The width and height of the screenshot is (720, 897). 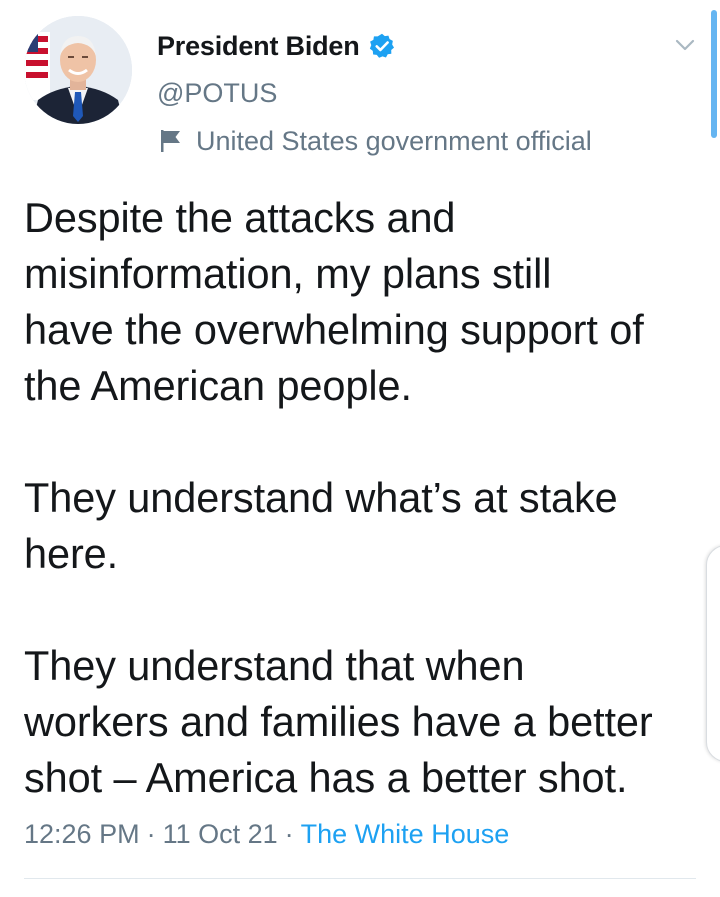 I want to click on author-handle: @POTUS, so click(x=217, y=93).